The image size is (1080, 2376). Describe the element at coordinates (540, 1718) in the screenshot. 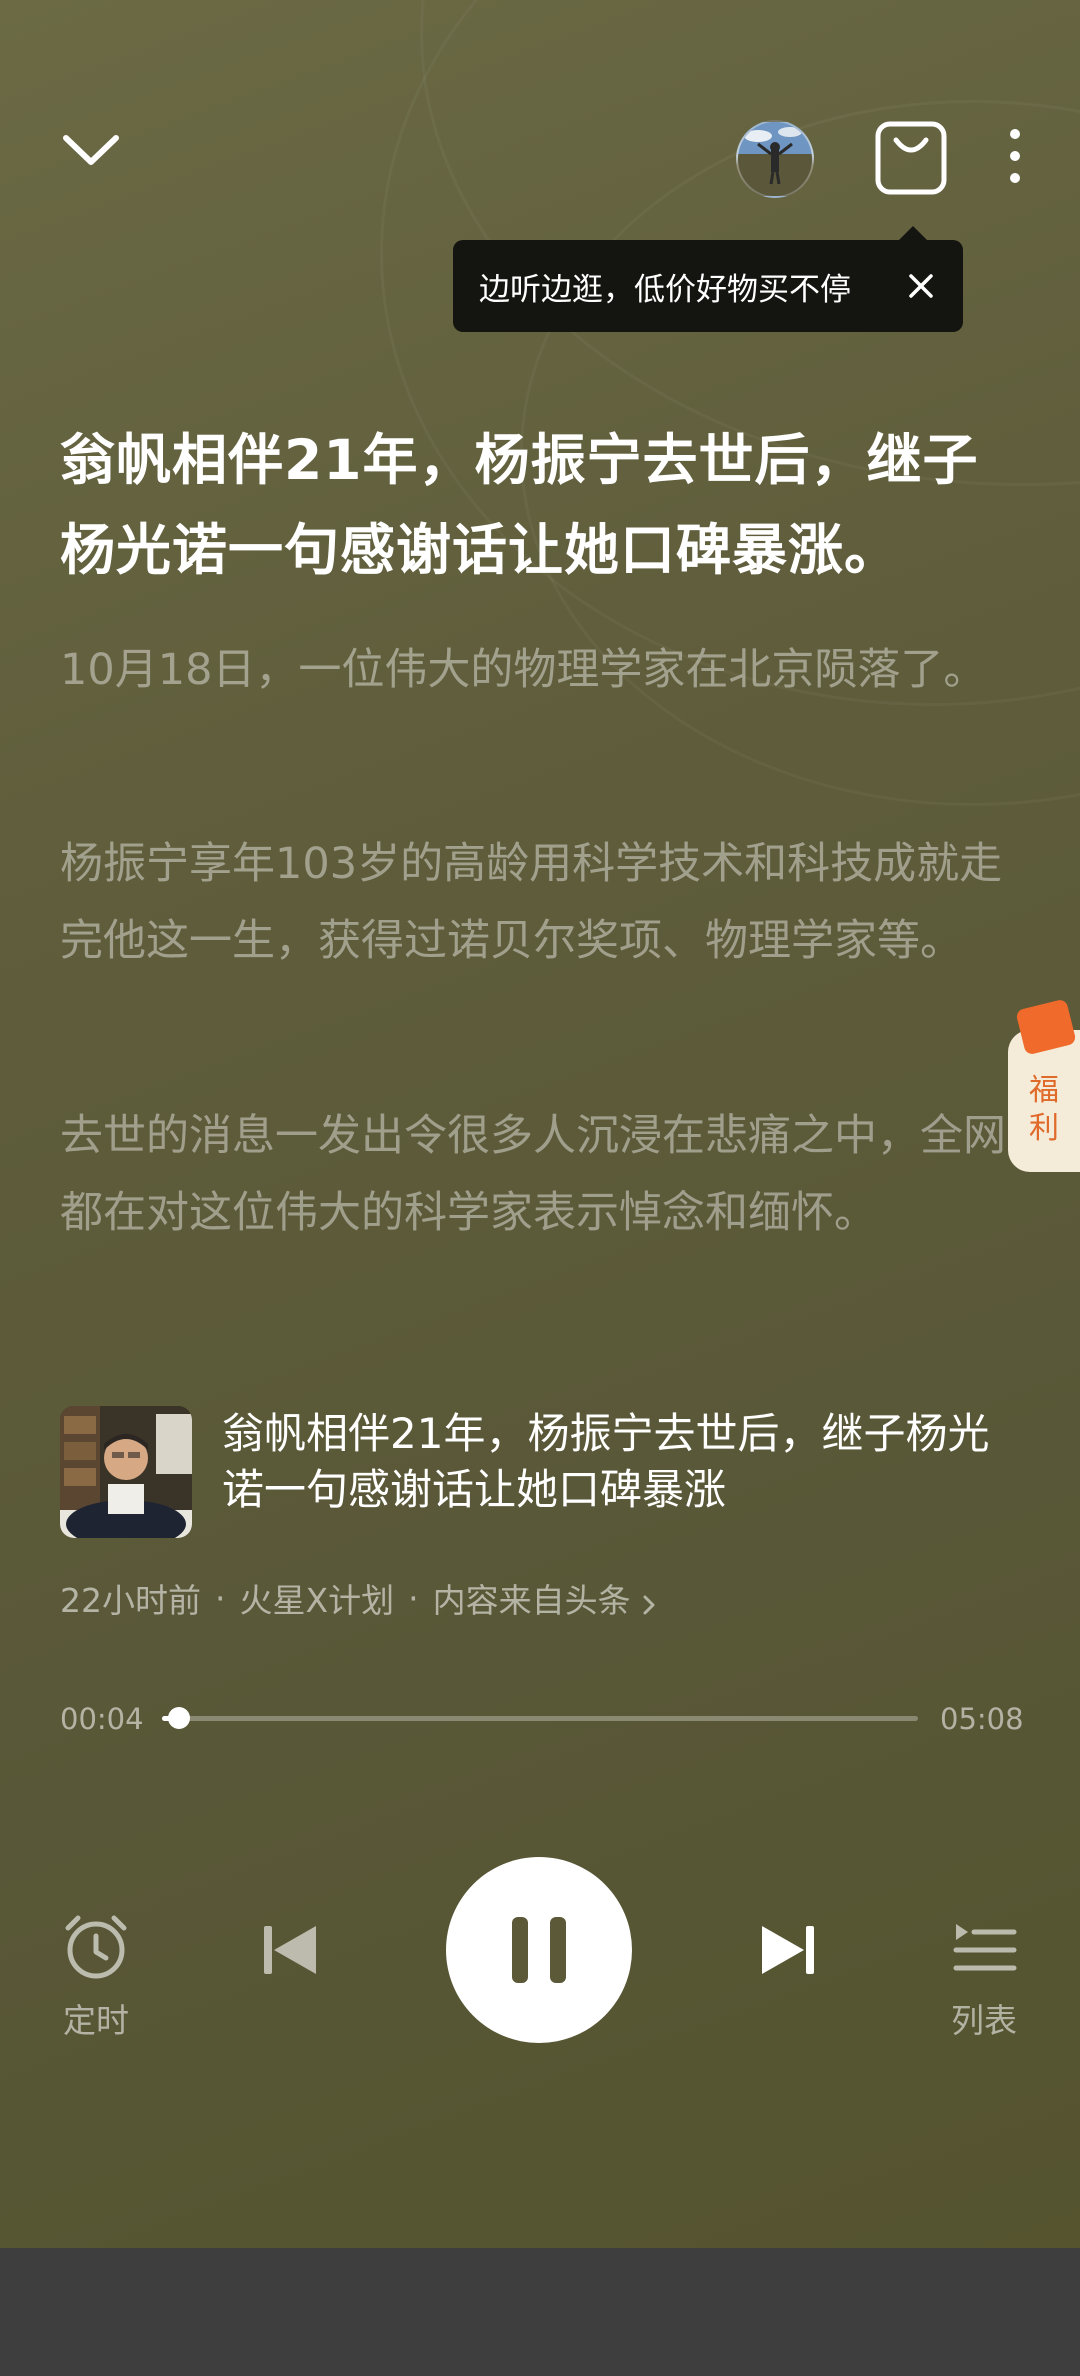

I see `progress-bar` at that location.